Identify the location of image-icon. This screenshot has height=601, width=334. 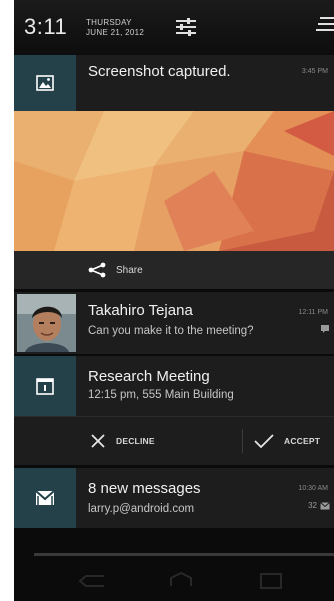
(45, 83).